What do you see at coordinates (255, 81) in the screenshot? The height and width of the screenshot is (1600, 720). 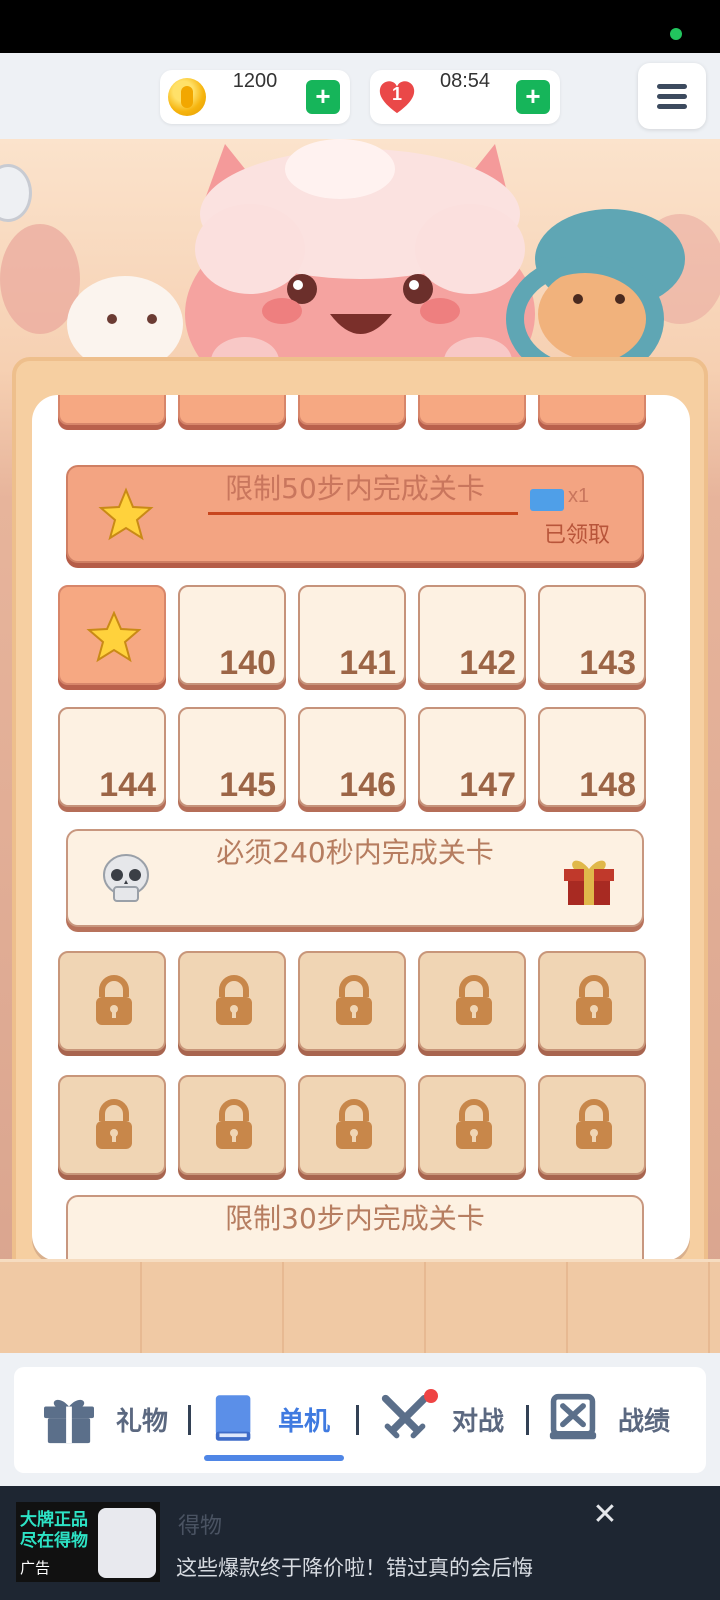 I see `coin-value: 1200` at bounding box center [255, 81].